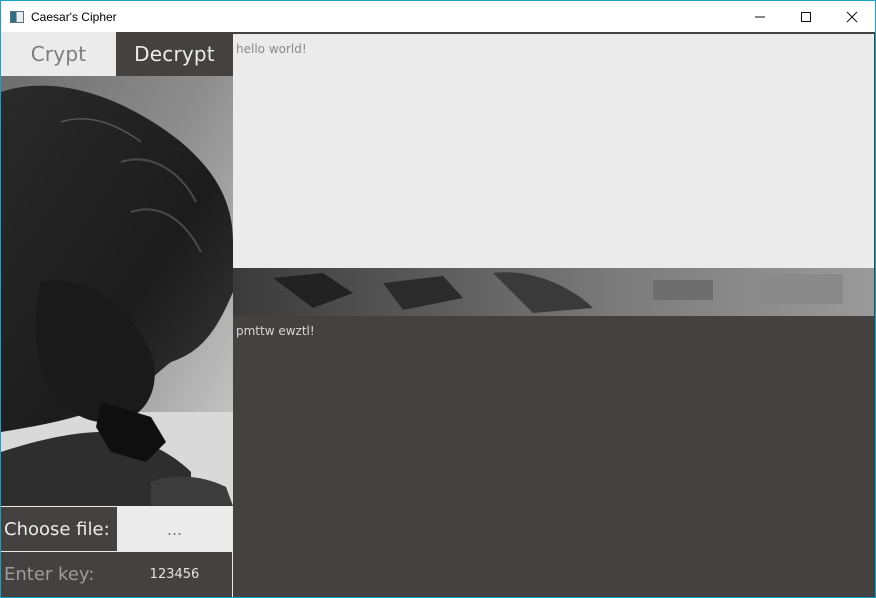 The width and height of the screenshot is (876, 598). I want to click on close-button, so click(852, 16).